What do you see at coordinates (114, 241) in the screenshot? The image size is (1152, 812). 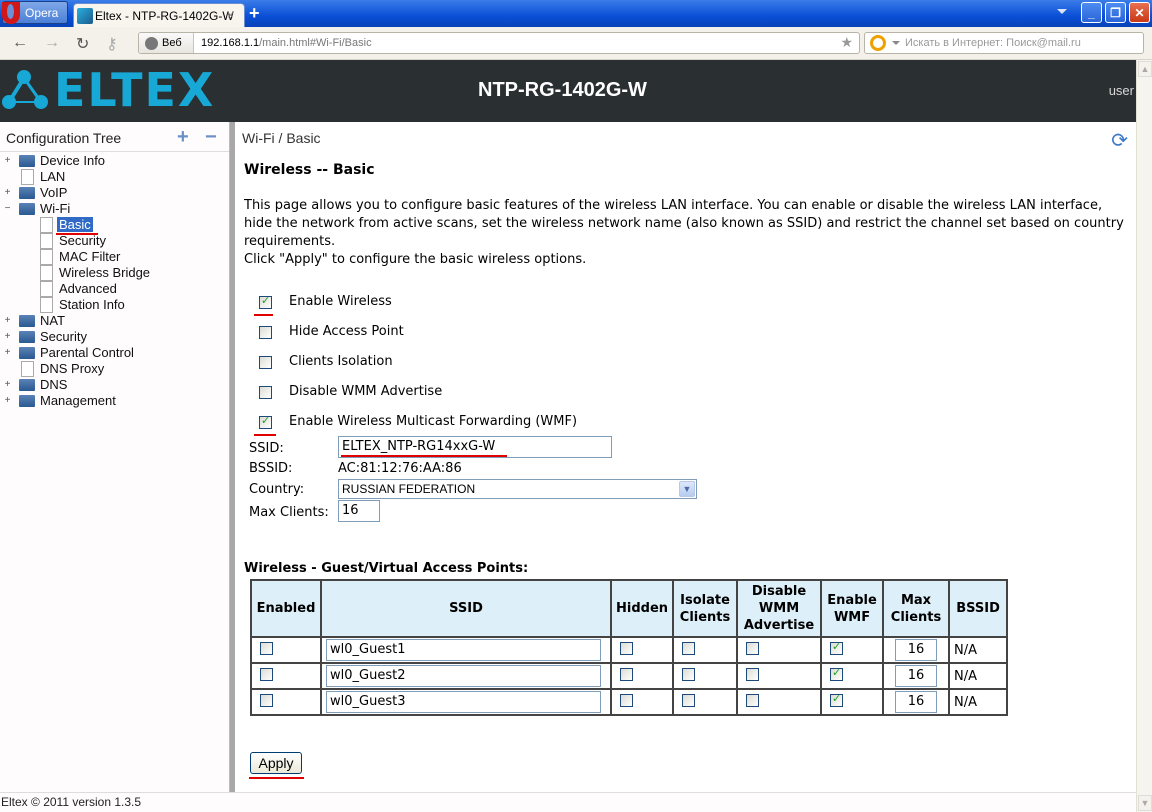 I see `tree-item-security: Security` at bounding box center [114, 241].